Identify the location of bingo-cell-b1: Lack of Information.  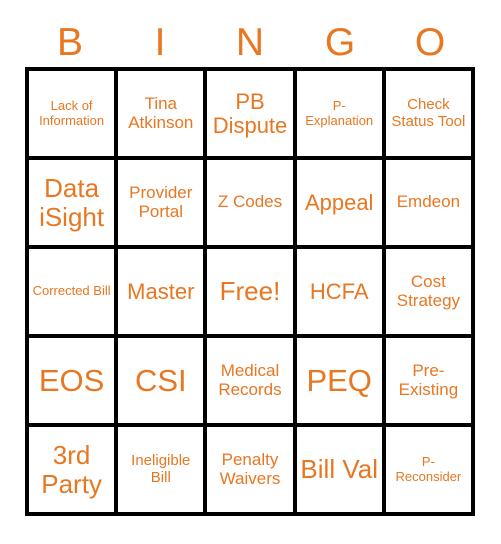
(74, 115).